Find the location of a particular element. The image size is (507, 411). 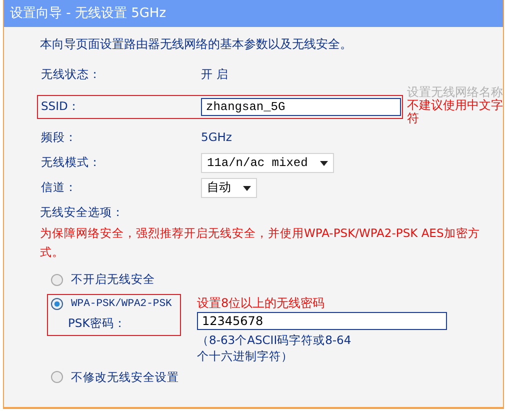

field-label: SSID： is located at coordinates (61, 106).